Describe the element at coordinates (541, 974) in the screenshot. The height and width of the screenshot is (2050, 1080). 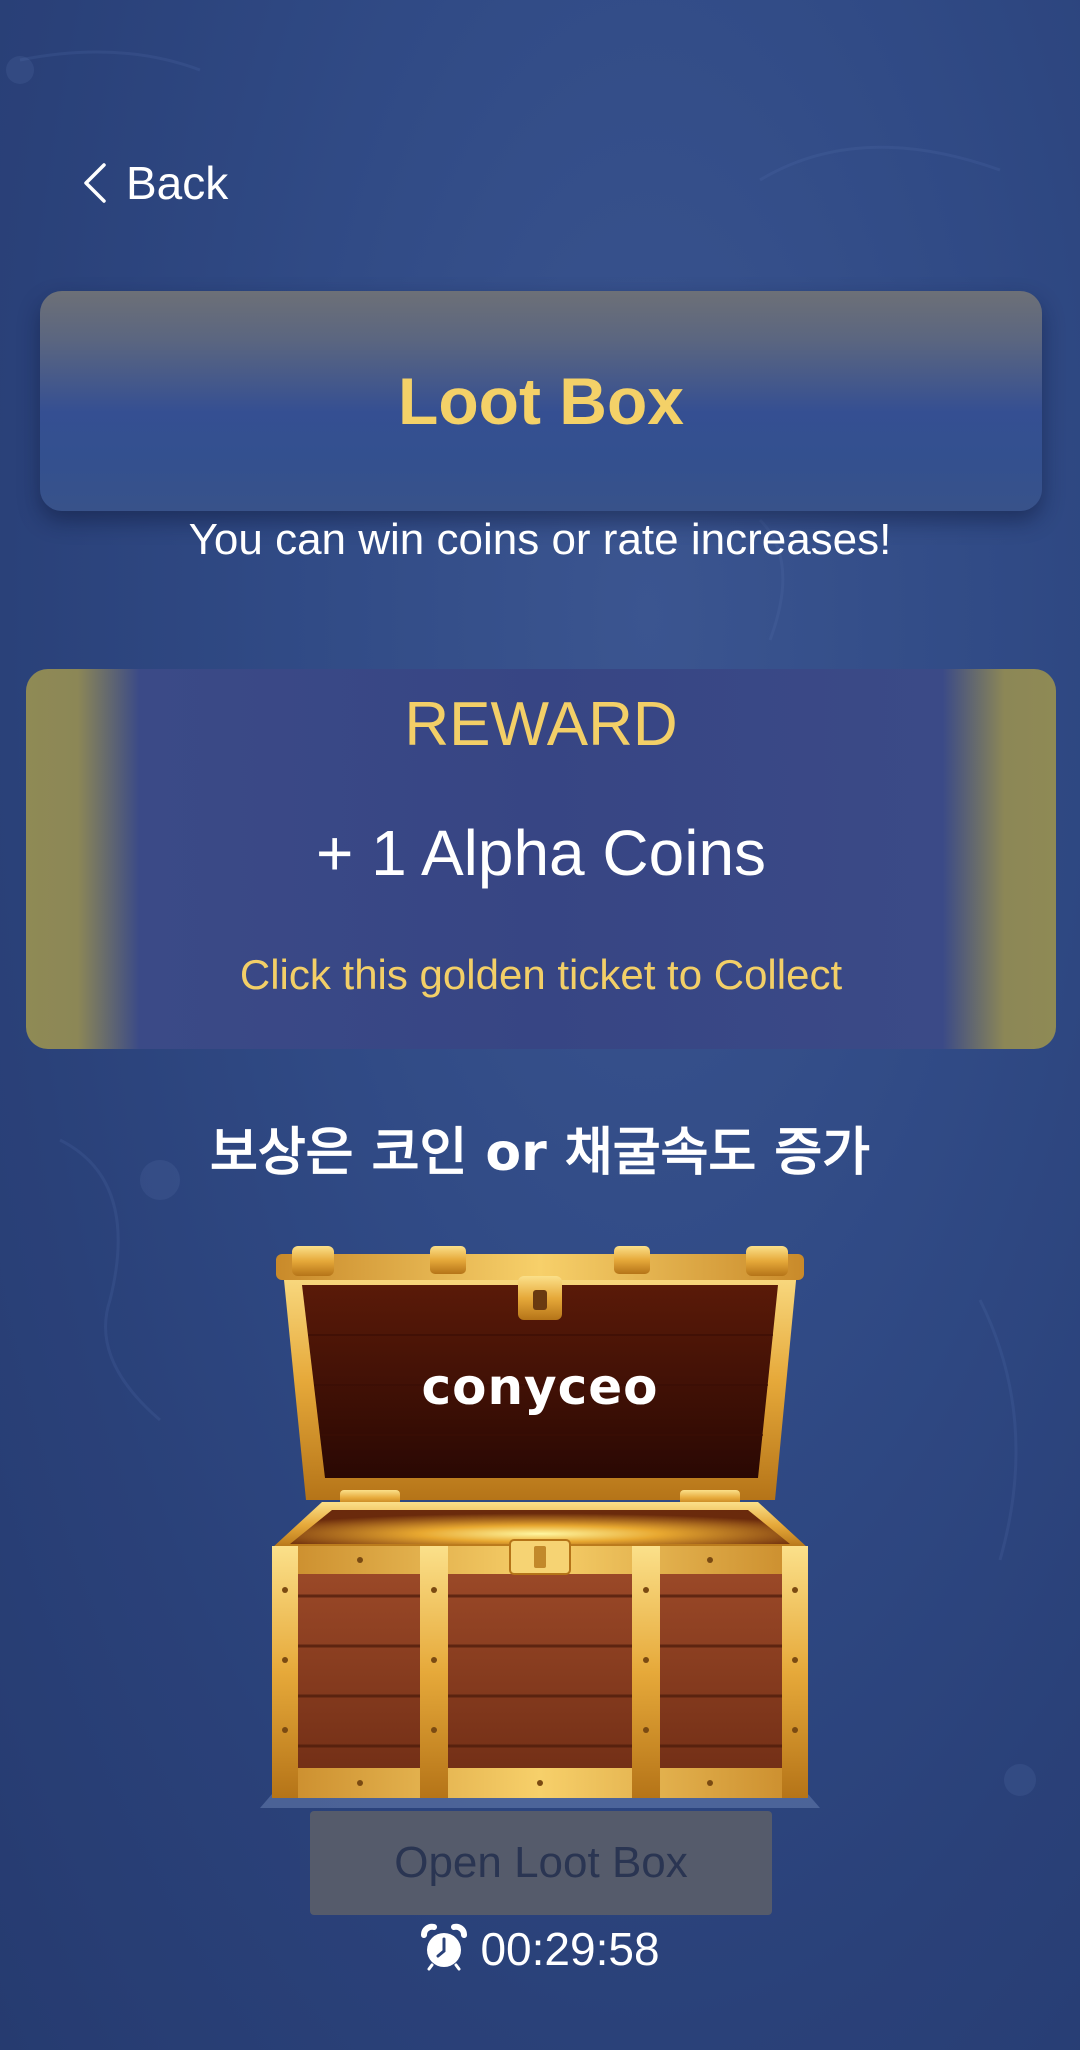
I see `collect-hint: Click this golden ticket to Collect` at that location.